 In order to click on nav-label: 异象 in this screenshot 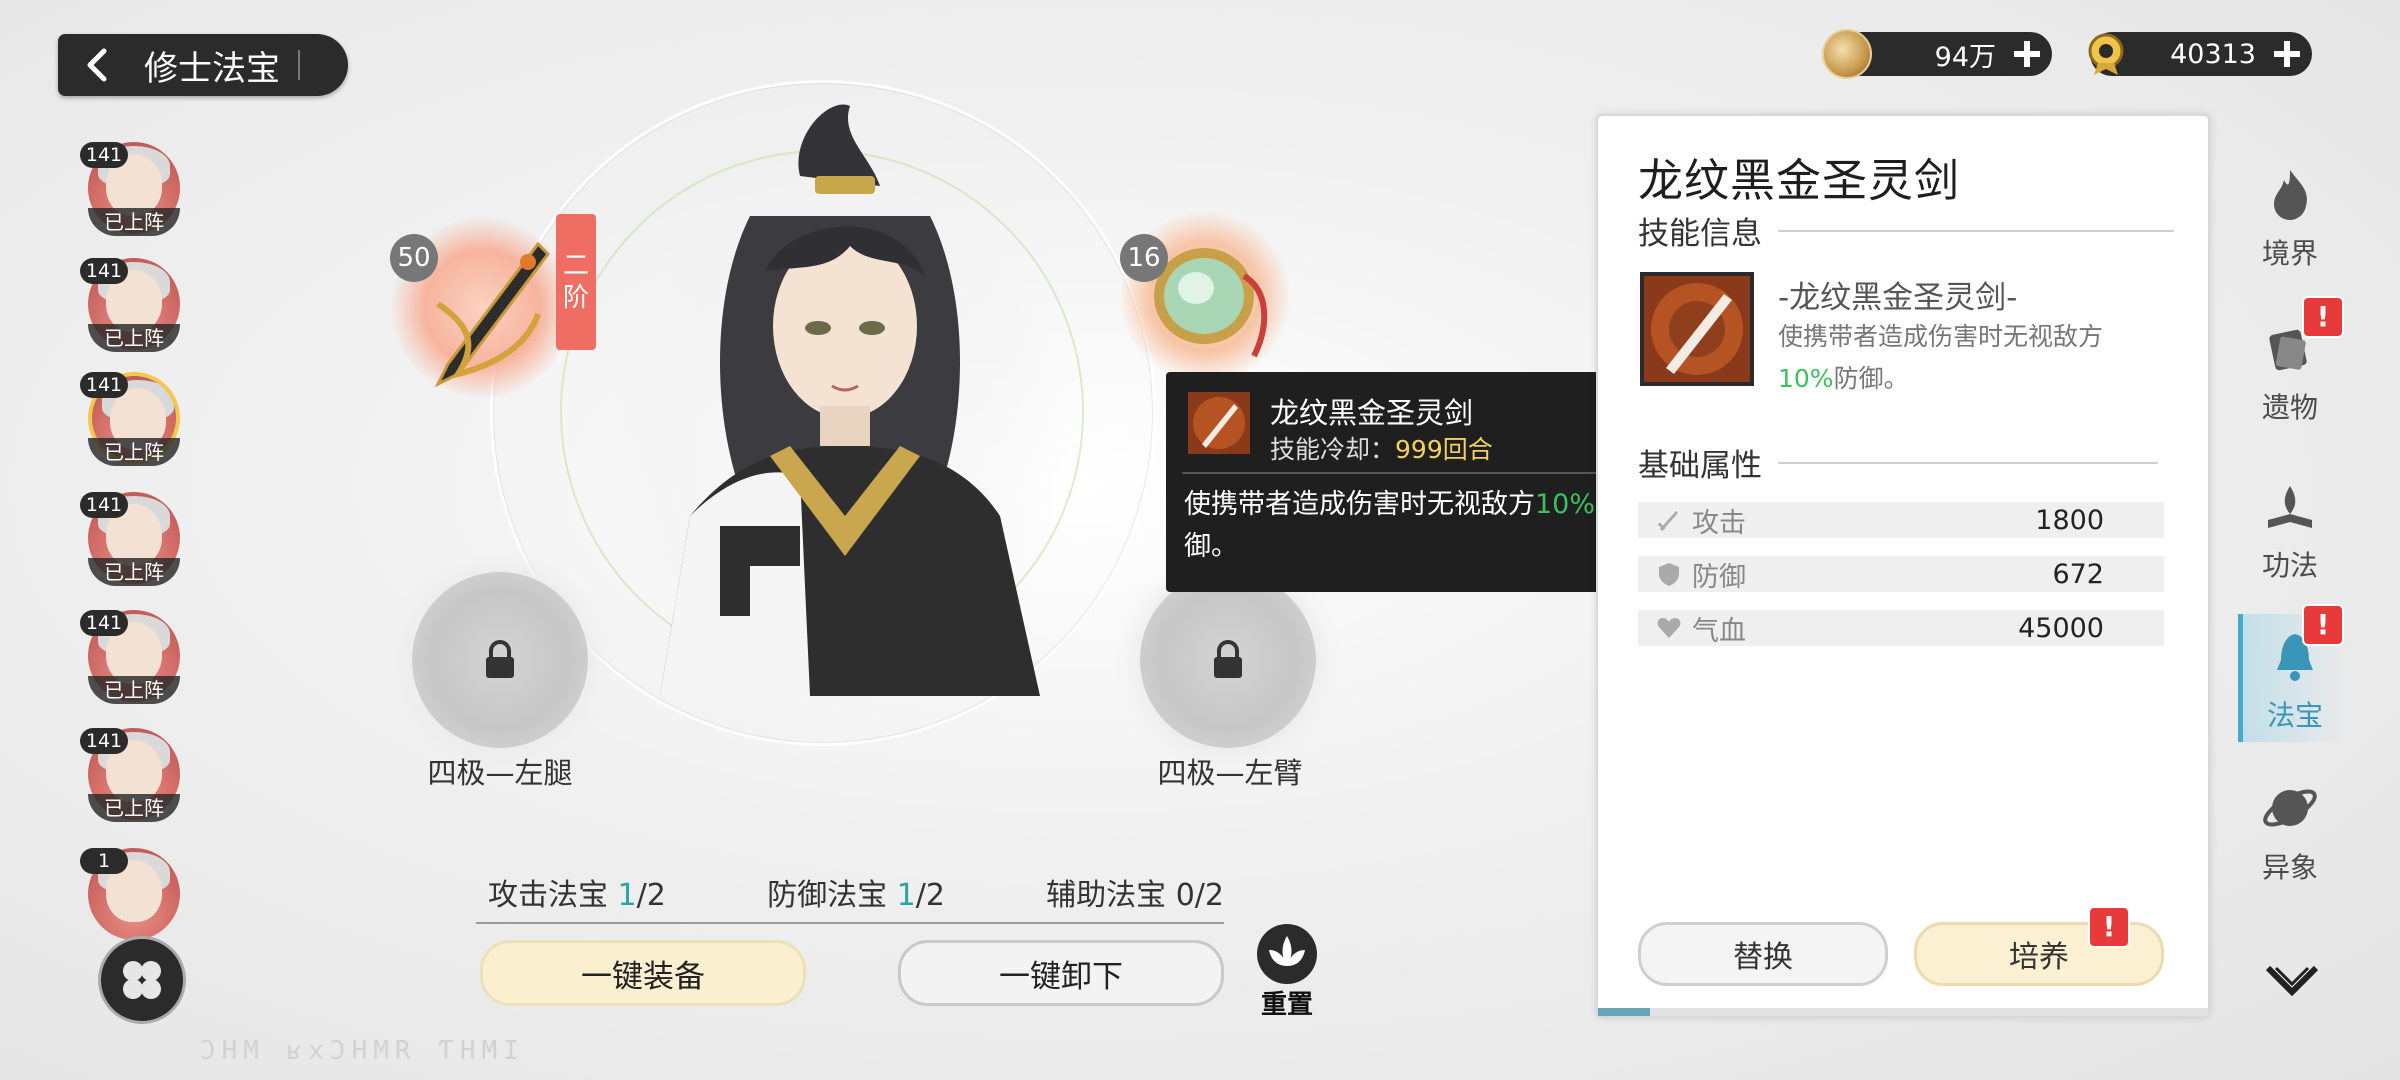, I will do `click(2289, 867)`.